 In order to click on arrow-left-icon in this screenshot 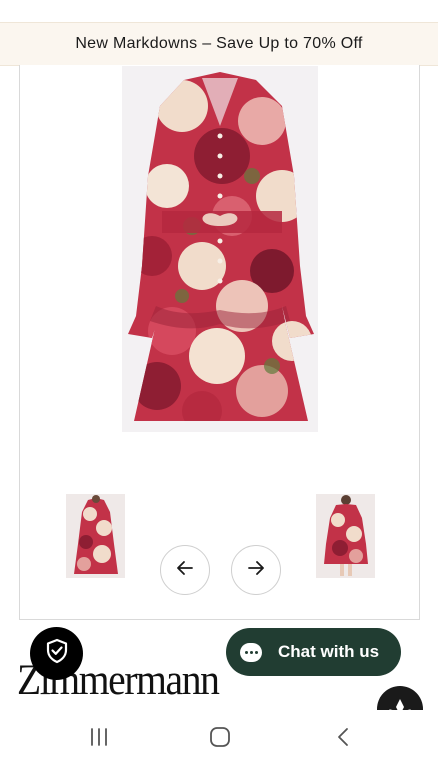, I will do `click(185, 570)`.